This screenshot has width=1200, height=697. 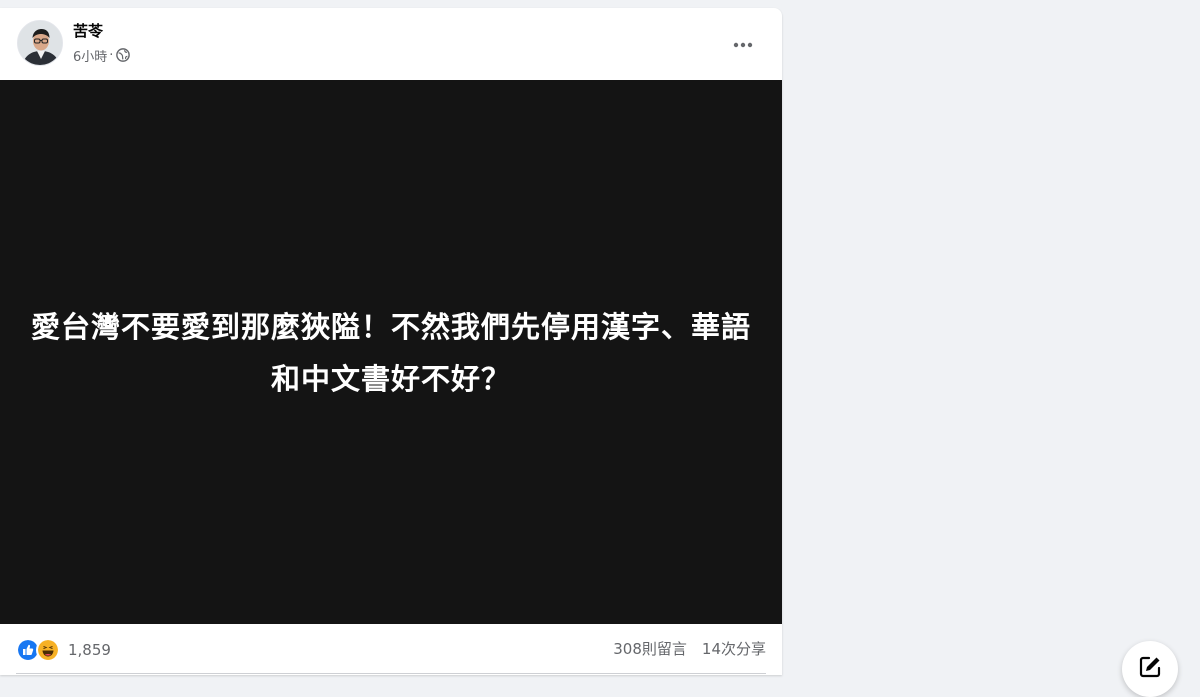 I want to click on more-horizontal-icon, so click(x=743, y=45).